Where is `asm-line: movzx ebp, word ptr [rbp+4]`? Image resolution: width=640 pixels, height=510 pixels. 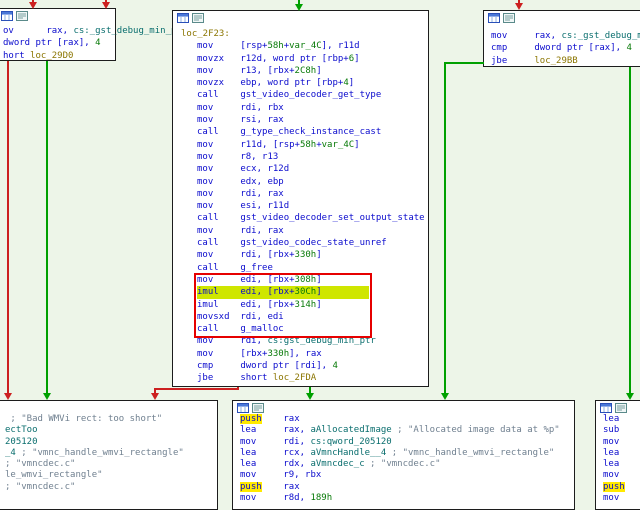 asm-line: movzx ebp, word ptr [rbp+4] is located at coordinates (300, 83).